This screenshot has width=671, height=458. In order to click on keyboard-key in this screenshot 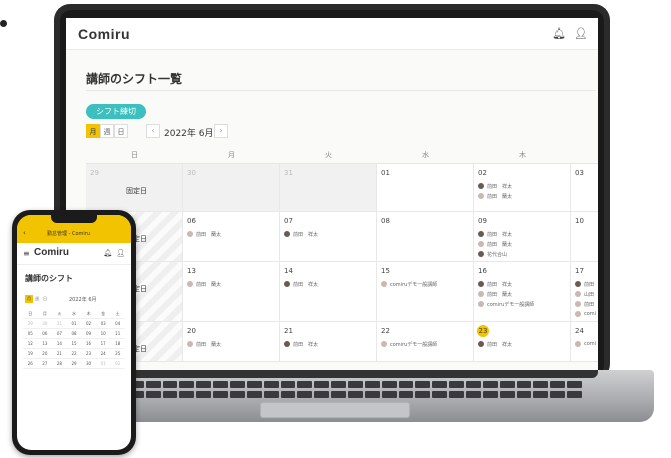, I will do `click(322, 384)`.